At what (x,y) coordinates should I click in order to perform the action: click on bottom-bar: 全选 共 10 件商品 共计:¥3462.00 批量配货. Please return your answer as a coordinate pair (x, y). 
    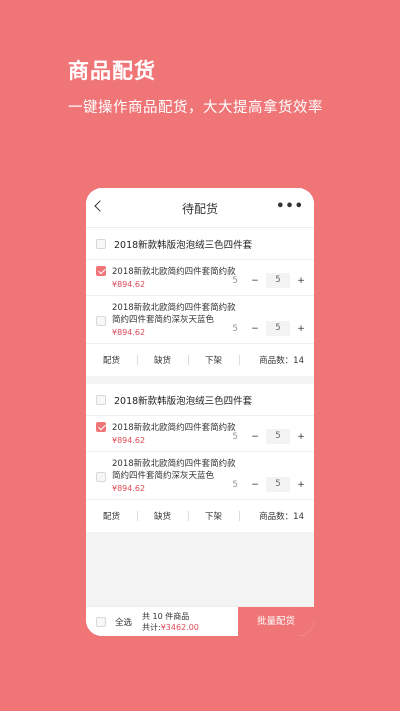
    Looking at the image, I should click on (200, 621).